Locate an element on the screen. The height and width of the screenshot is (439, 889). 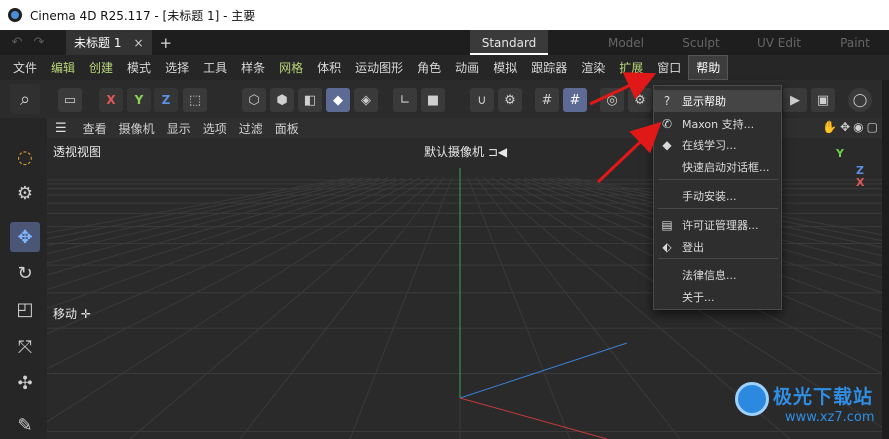
model-mode-icon: ▭ is located at coordinates (70, 100).